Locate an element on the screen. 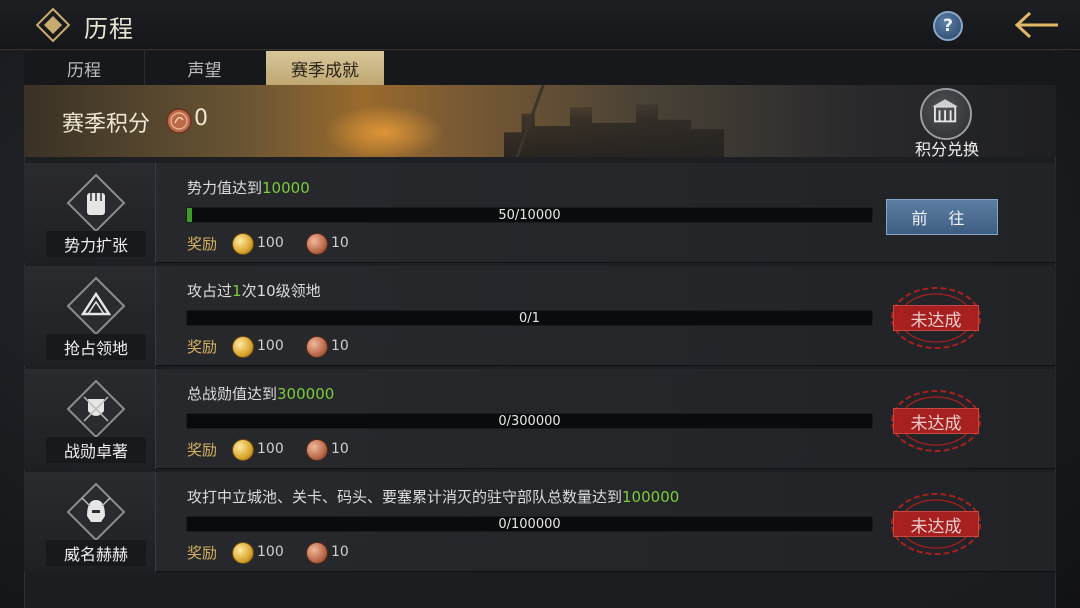  fist-icon is located at coordinates (96, 203).